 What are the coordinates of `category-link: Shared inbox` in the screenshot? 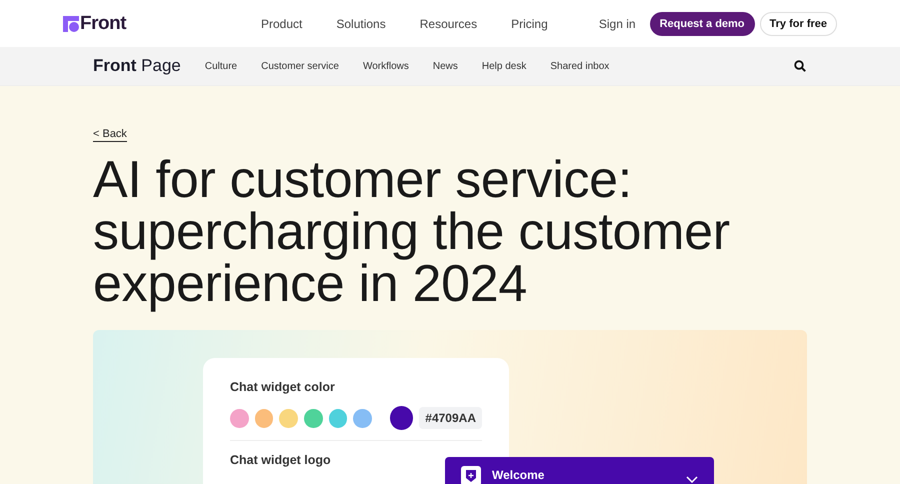 It's located at (580, 66).